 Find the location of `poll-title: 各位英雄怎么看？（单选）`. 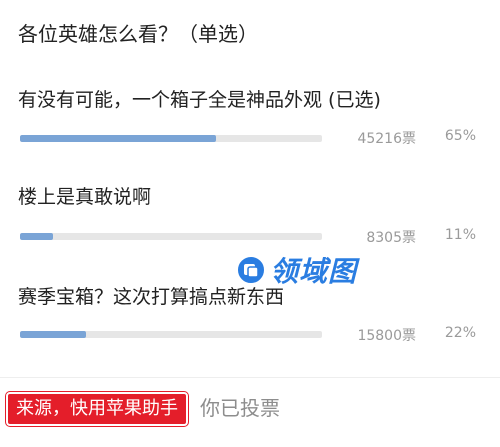

poll-title: 各位英雄怎么看？（单选） is located at coordinates (138, 34).